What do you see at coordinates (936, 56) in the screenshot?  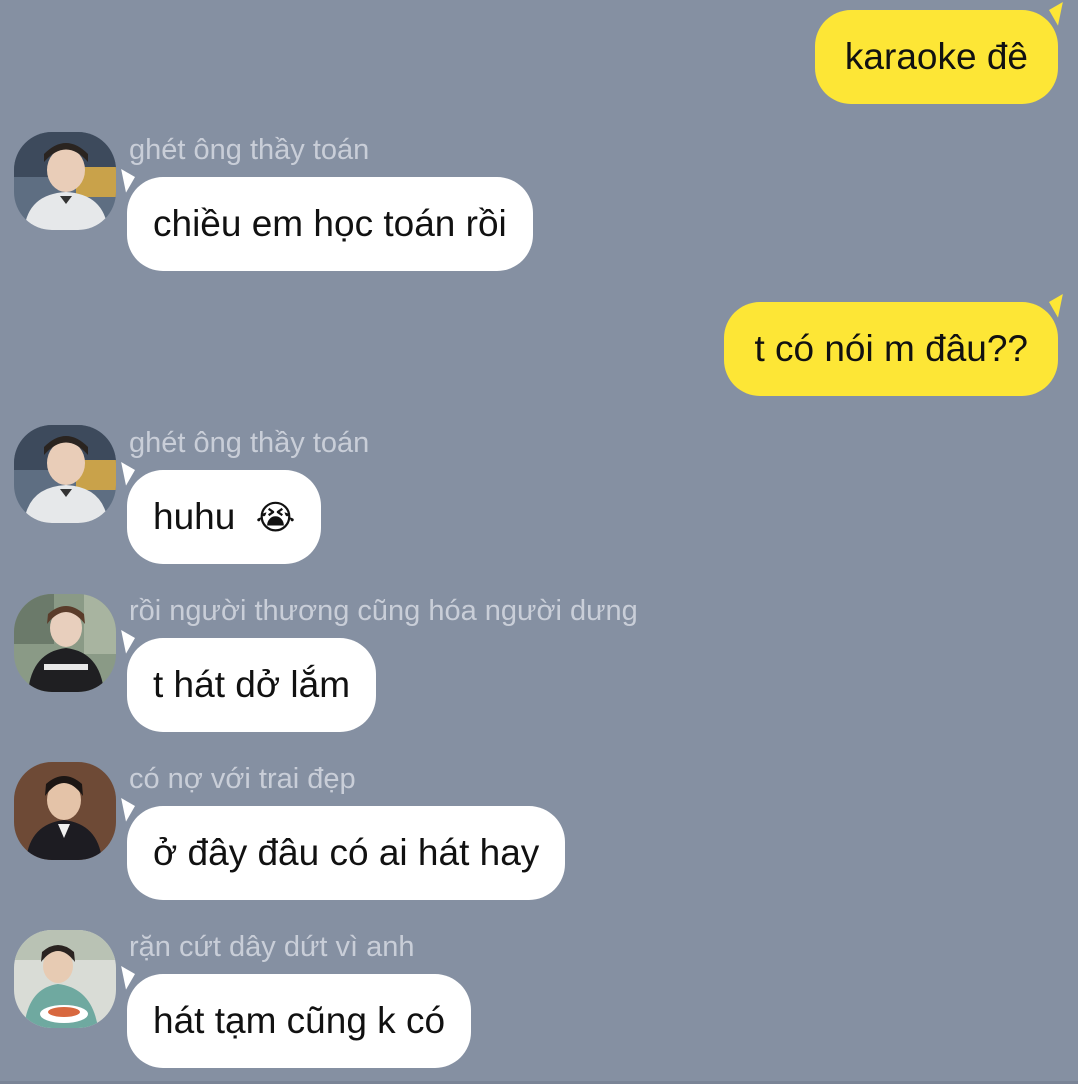 I see `message-text: karaoke đê` at bounding box center [936, 56].